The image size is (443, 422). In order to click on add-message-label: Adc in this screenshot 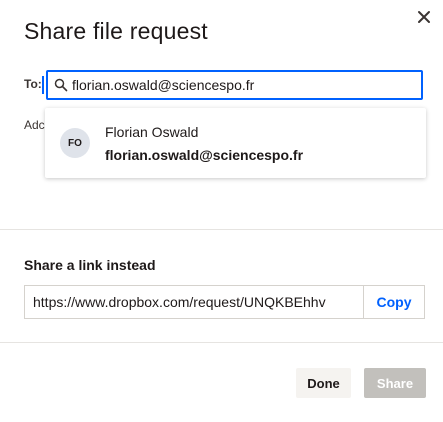, I will do `click(34, 125)`.